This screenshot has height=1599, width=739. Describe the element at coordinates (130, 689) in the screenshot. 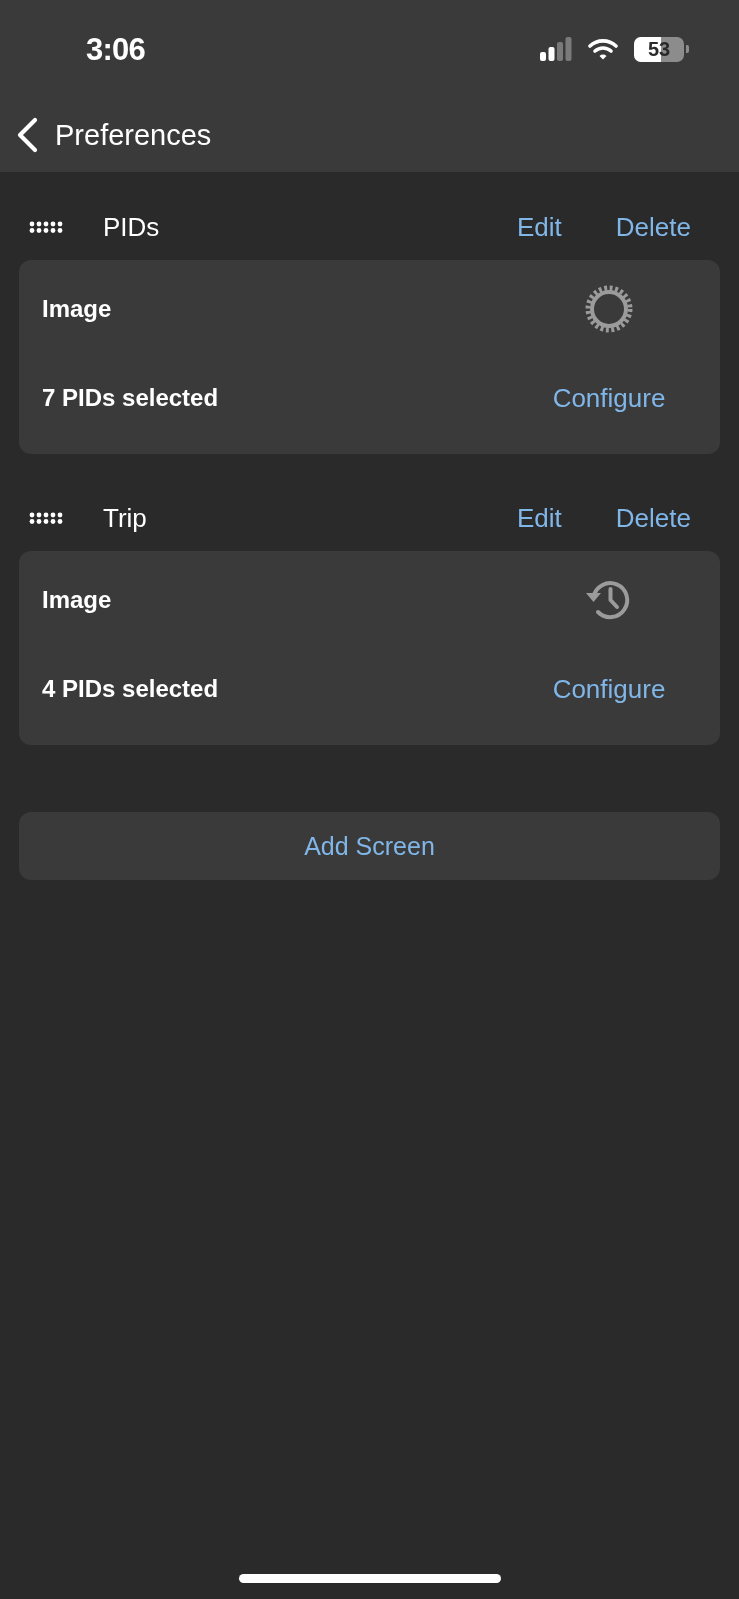

I see `pids-selected-count: 4 PIDs selected` at that location.